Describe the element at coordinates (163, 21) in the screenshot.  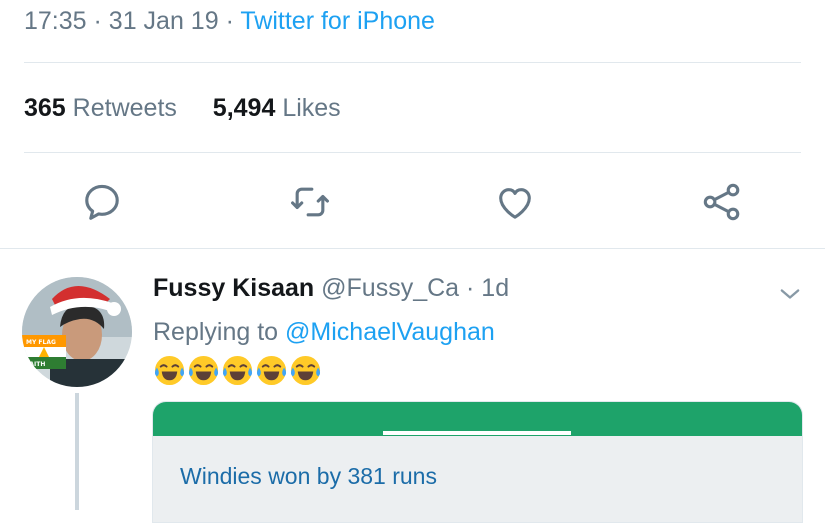
I see `tweet-date: 31 Jan 19` at that location.